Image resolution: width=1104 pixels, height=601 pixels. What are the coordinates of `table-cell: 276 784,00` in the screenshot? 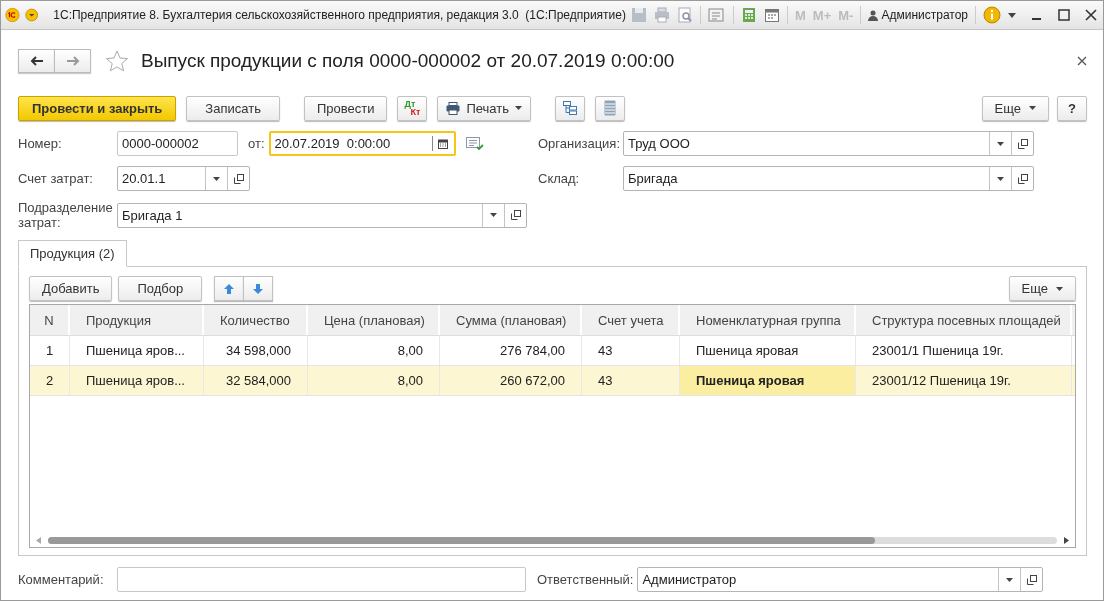 It's located at (511, 350).